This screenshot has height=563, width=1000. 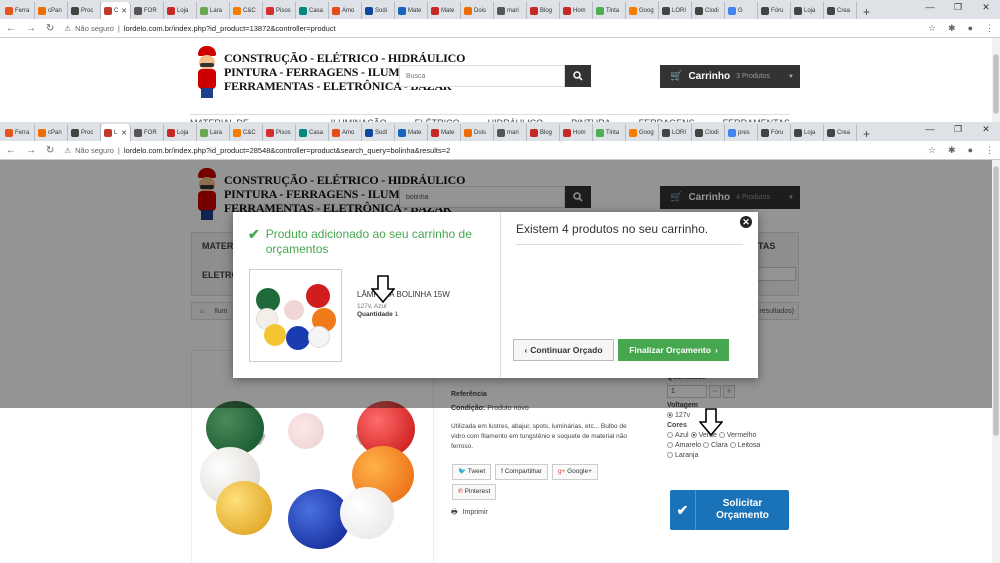 What do you see at coordinates (729, 510) in the screenshot?
I see `request-quote-button: ✔ Solicitar Orçamento` at bounding box center [729, 510].